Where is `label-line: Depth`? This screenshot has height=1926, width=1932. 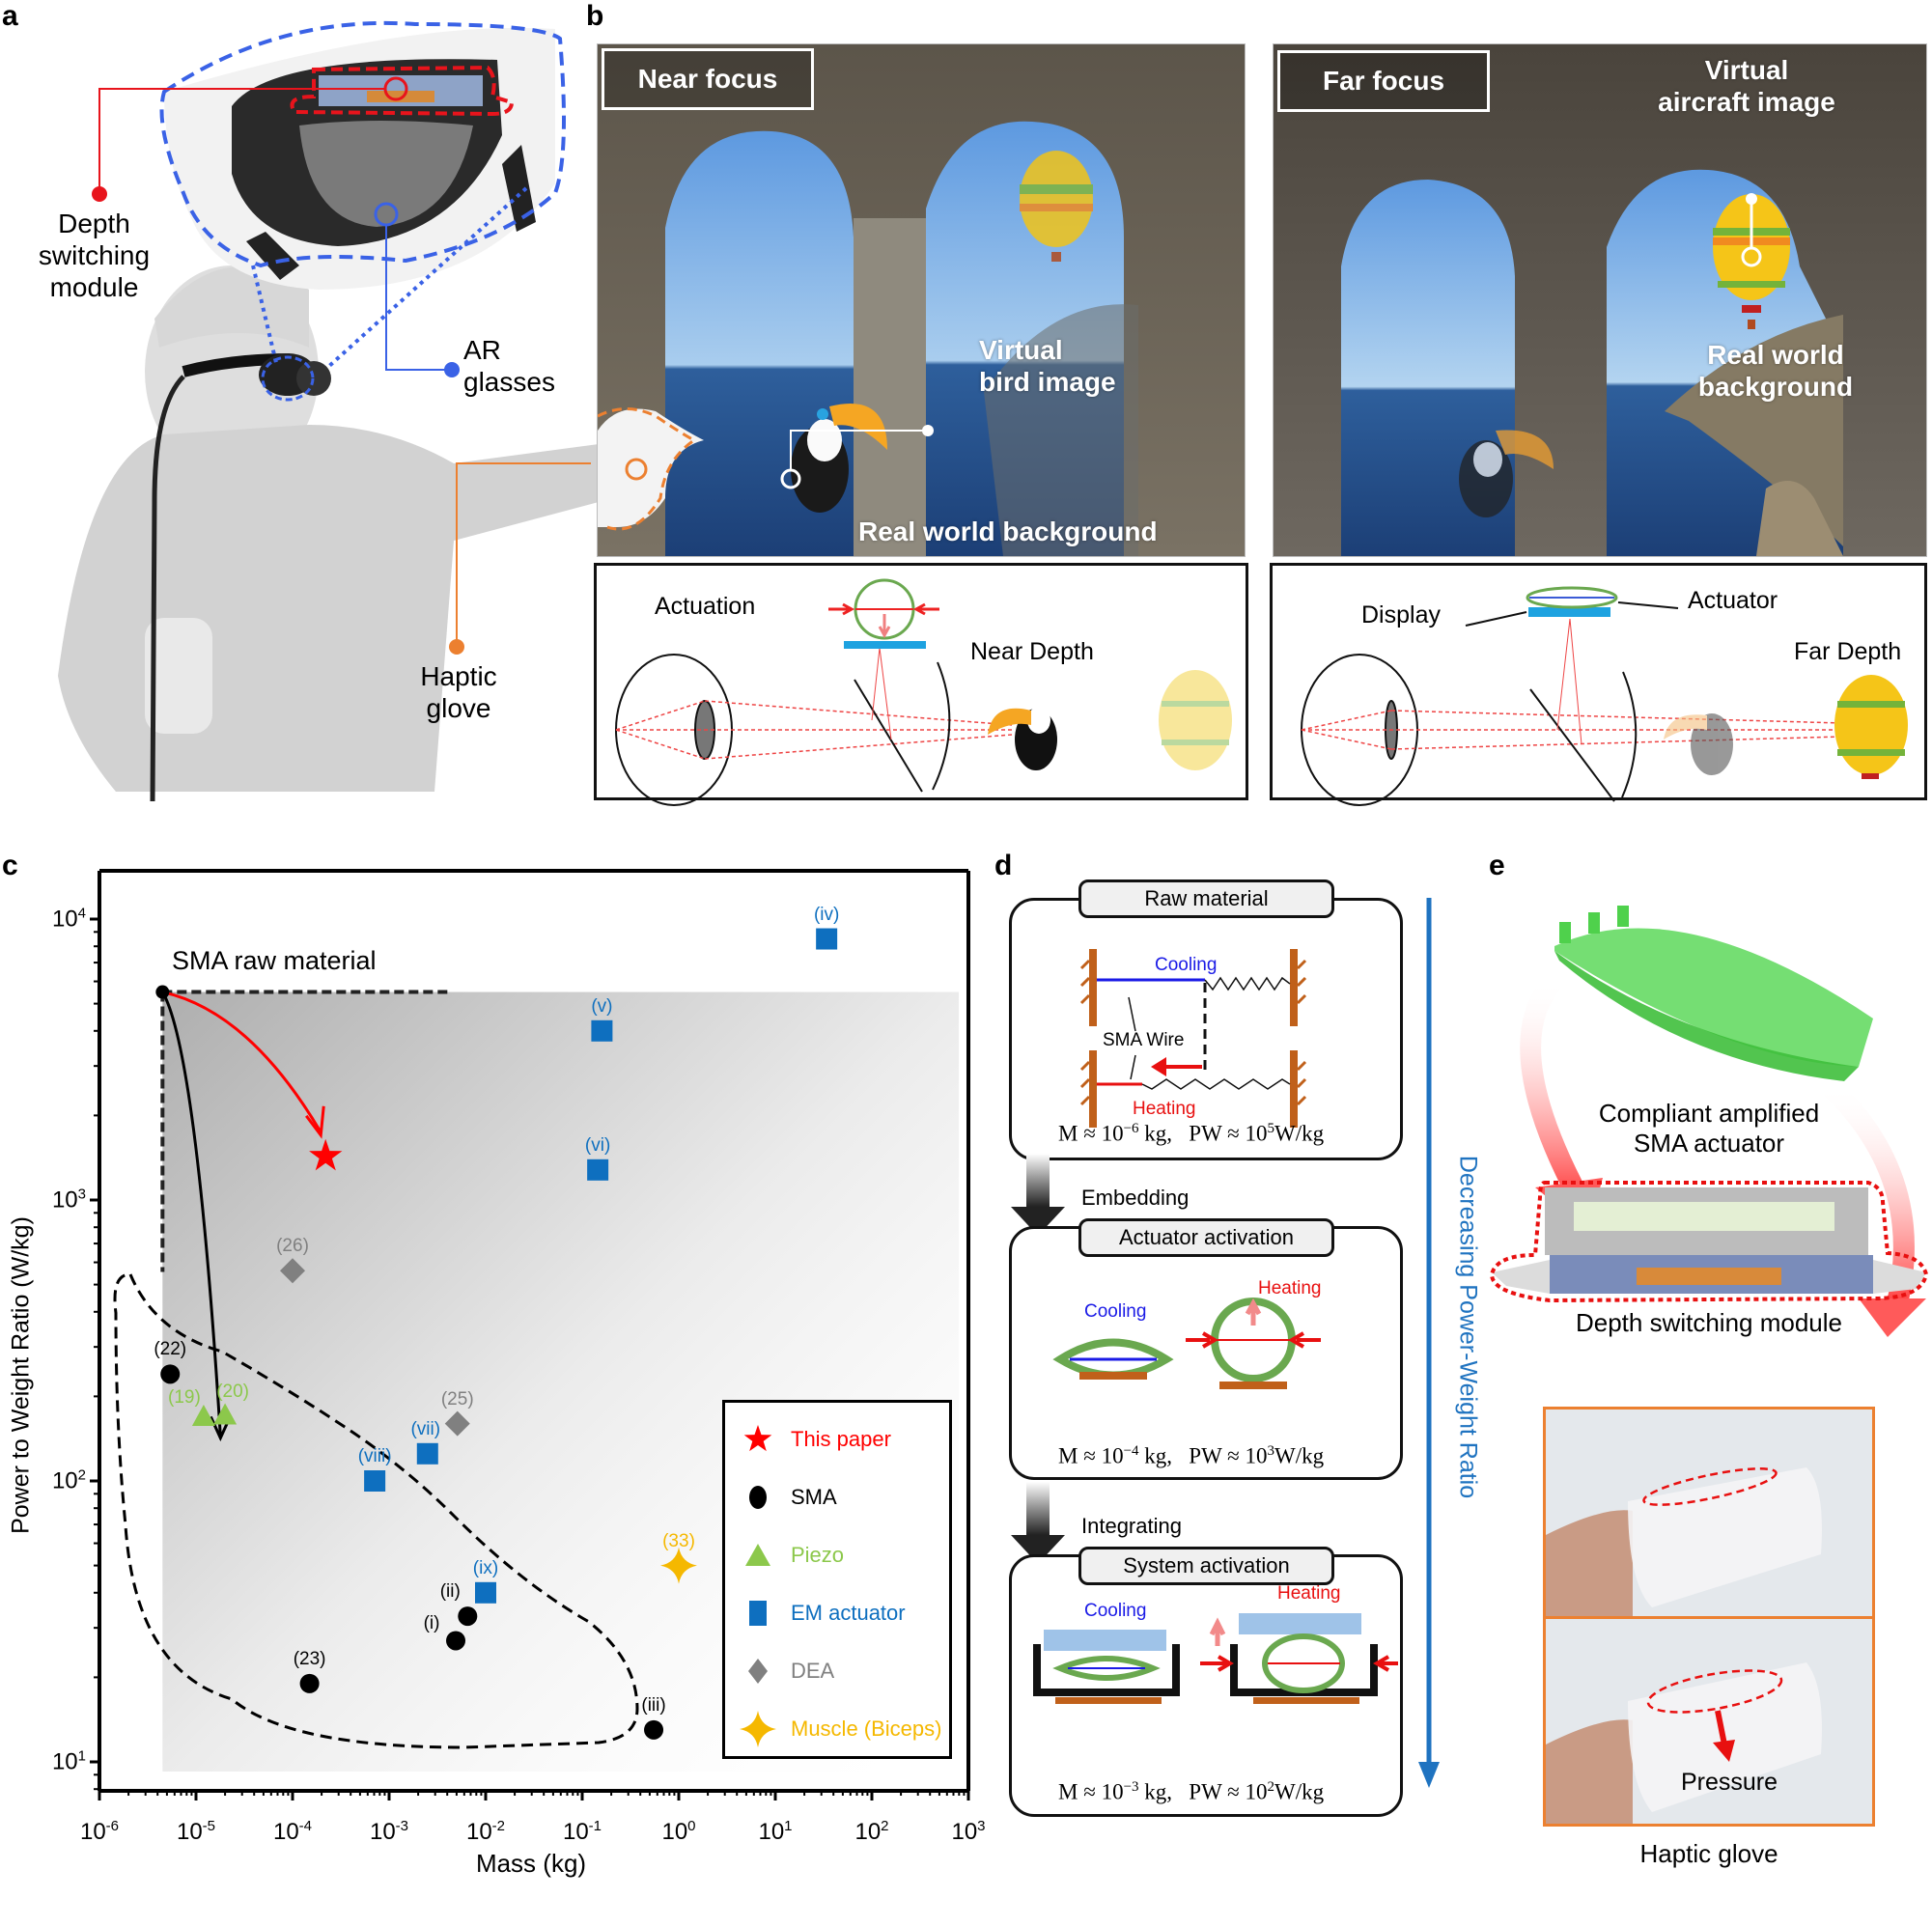
label-line: Depth is located at coordinates (94, 224).